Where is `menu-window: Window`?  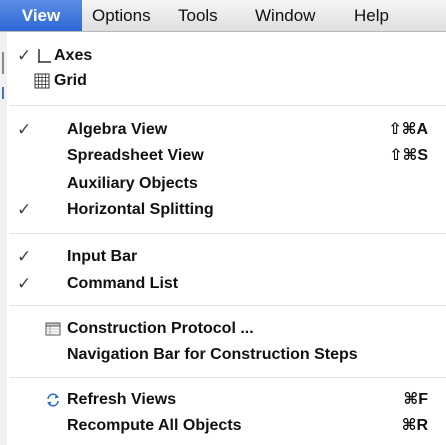 menu-window: Window is located at coordinates (285, 15).